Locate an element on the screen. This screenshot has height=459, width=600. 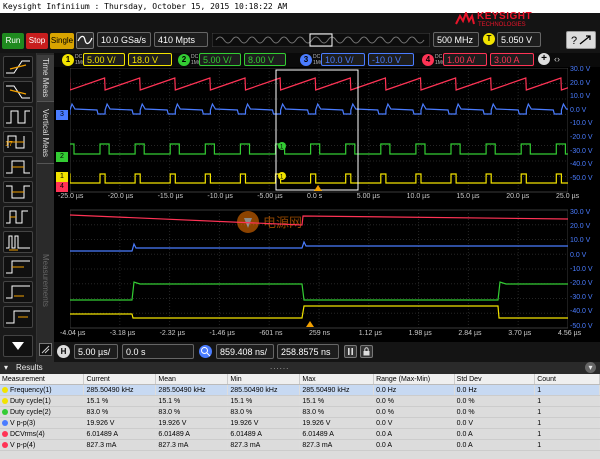
table-cell: 827.3 mA is located at coordinates (120, 445).